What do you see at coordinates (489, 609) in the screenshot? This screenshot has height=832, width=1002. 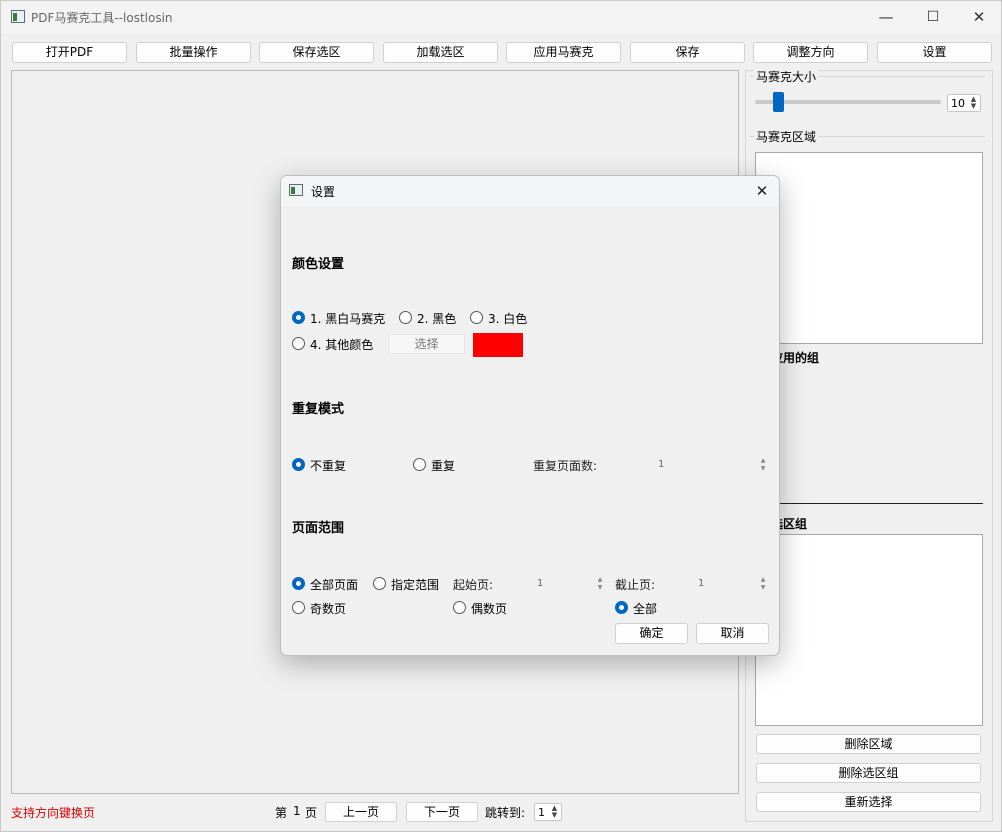 I see `even-pages-label: 偶数页` at bounding box center [489, 609].